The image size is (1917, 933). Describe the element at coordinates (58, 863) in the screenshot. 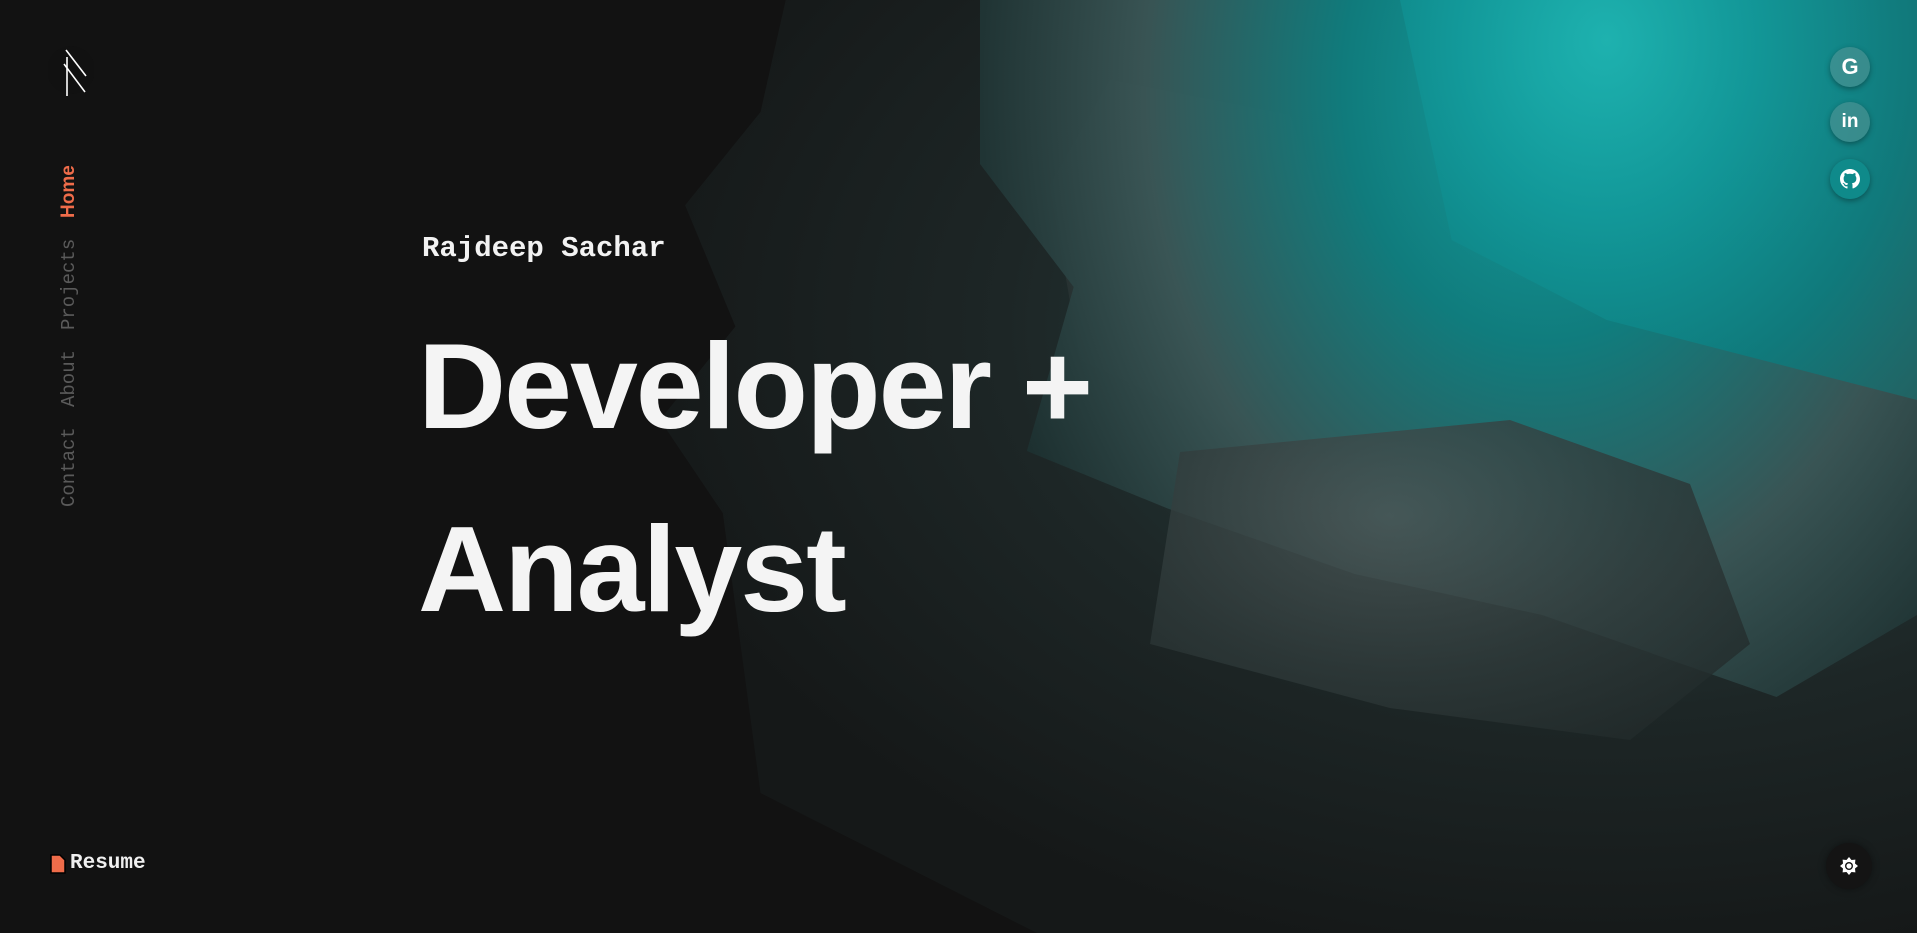

I see `file-icon` at that location.